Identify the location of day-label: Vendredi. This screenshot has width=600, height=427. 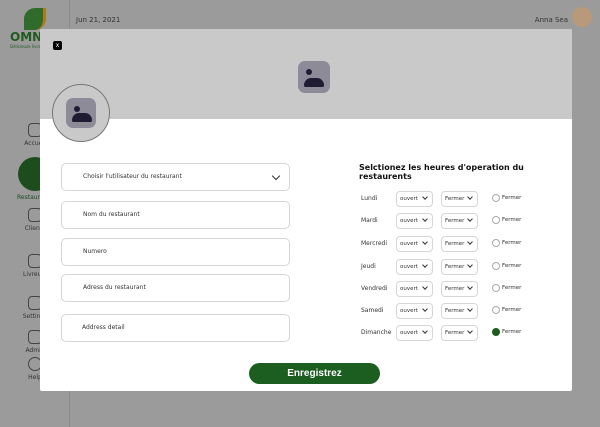
(374, 288).